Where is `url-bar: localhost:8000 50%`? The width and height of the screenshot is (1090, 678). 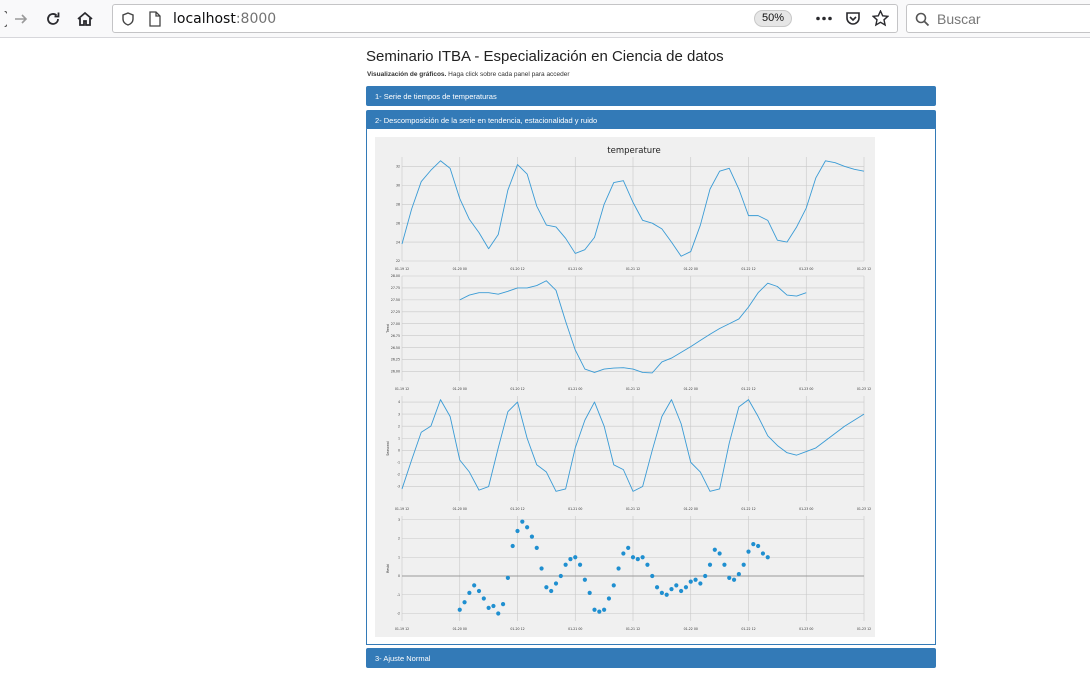 url-bar: localhost:8000 50% is located at coordinates (505, 18).